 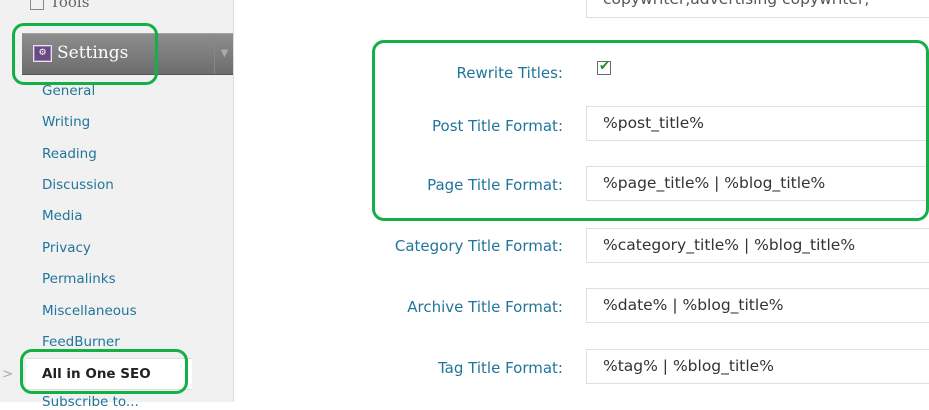 I want to click on tools-label: Tools, so click(x=70, y=5).